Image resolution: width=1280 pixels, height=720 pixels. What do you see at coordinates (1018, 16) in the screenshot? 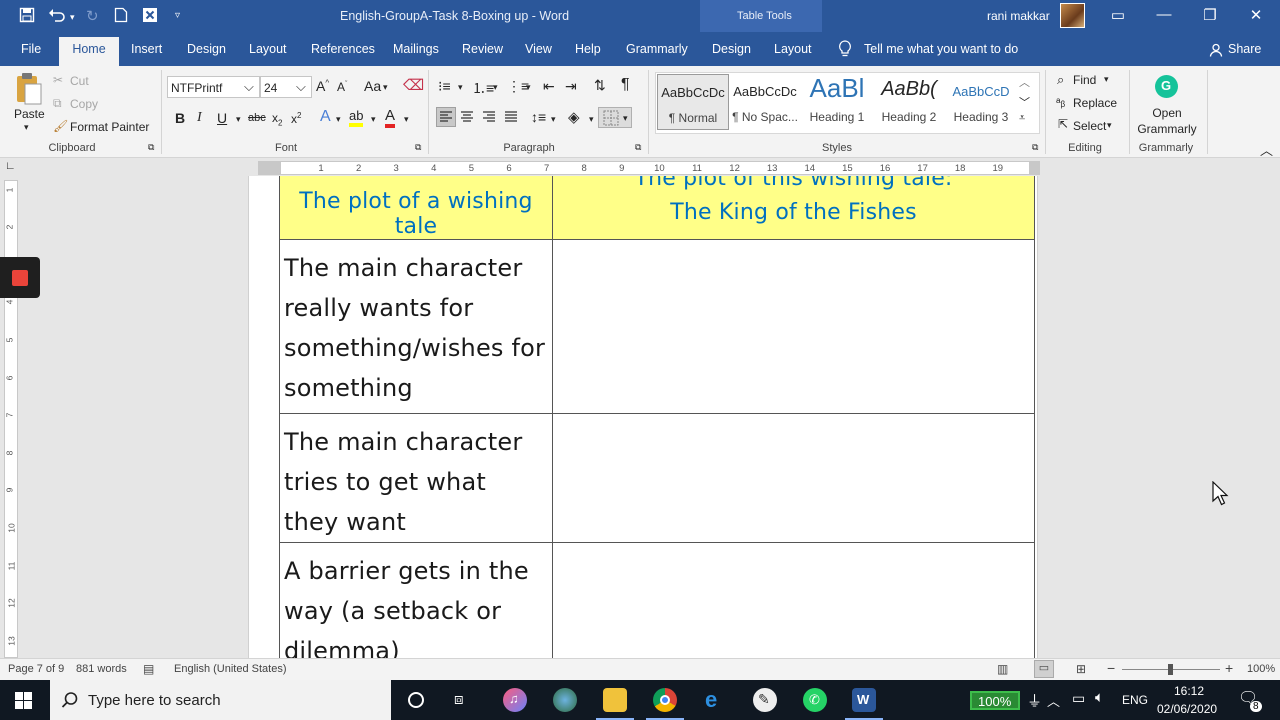
I see `user-name: rani makkar` at bounding box center [1018, 16].